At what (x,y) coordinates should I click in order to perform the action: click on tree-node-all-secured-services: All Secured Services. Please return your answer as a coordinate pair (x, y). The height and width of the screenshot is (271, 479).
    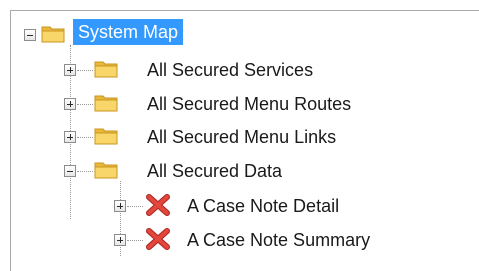
    Looking at the image, I should click on (191, 70).